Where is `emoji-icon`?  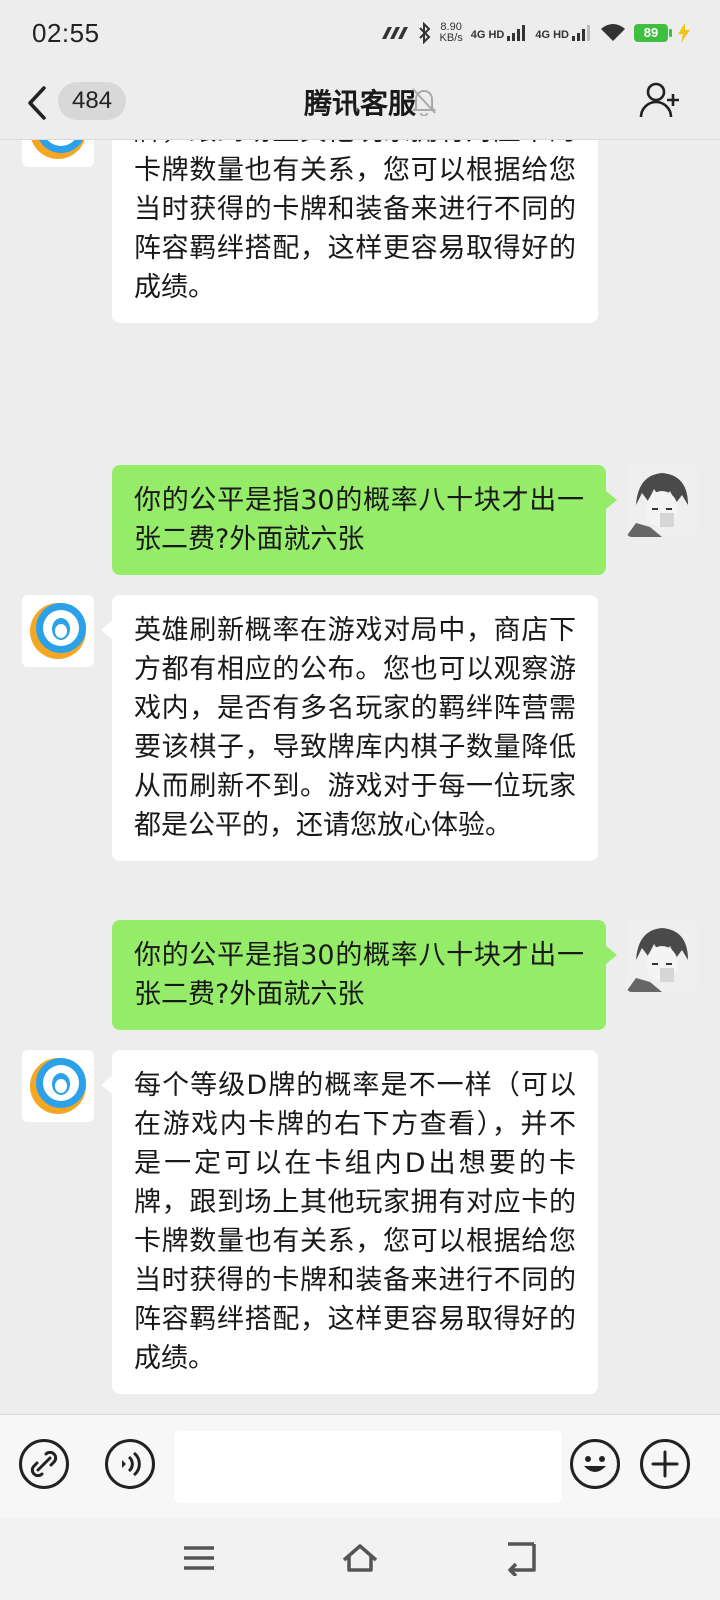 emoji-icon is located at coordinates (595, 1464).